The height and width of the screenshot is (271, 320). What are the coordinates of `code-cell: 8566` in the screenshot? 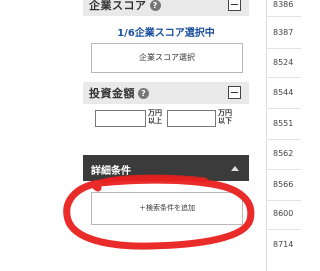 It's located at (283, 184).